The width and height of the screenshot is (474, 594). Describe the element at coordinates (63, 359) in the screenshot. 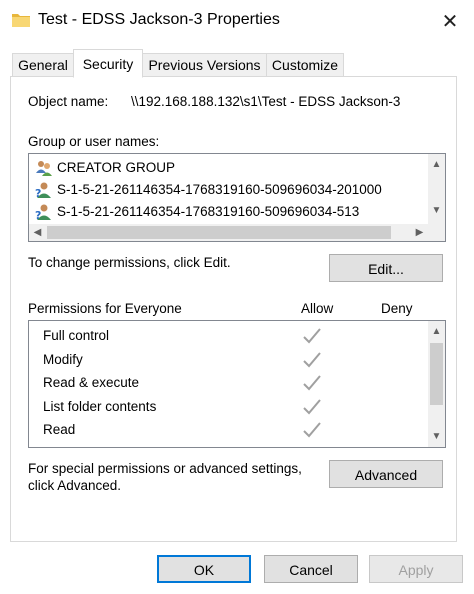

I see `permission-name: Modify` at that location.